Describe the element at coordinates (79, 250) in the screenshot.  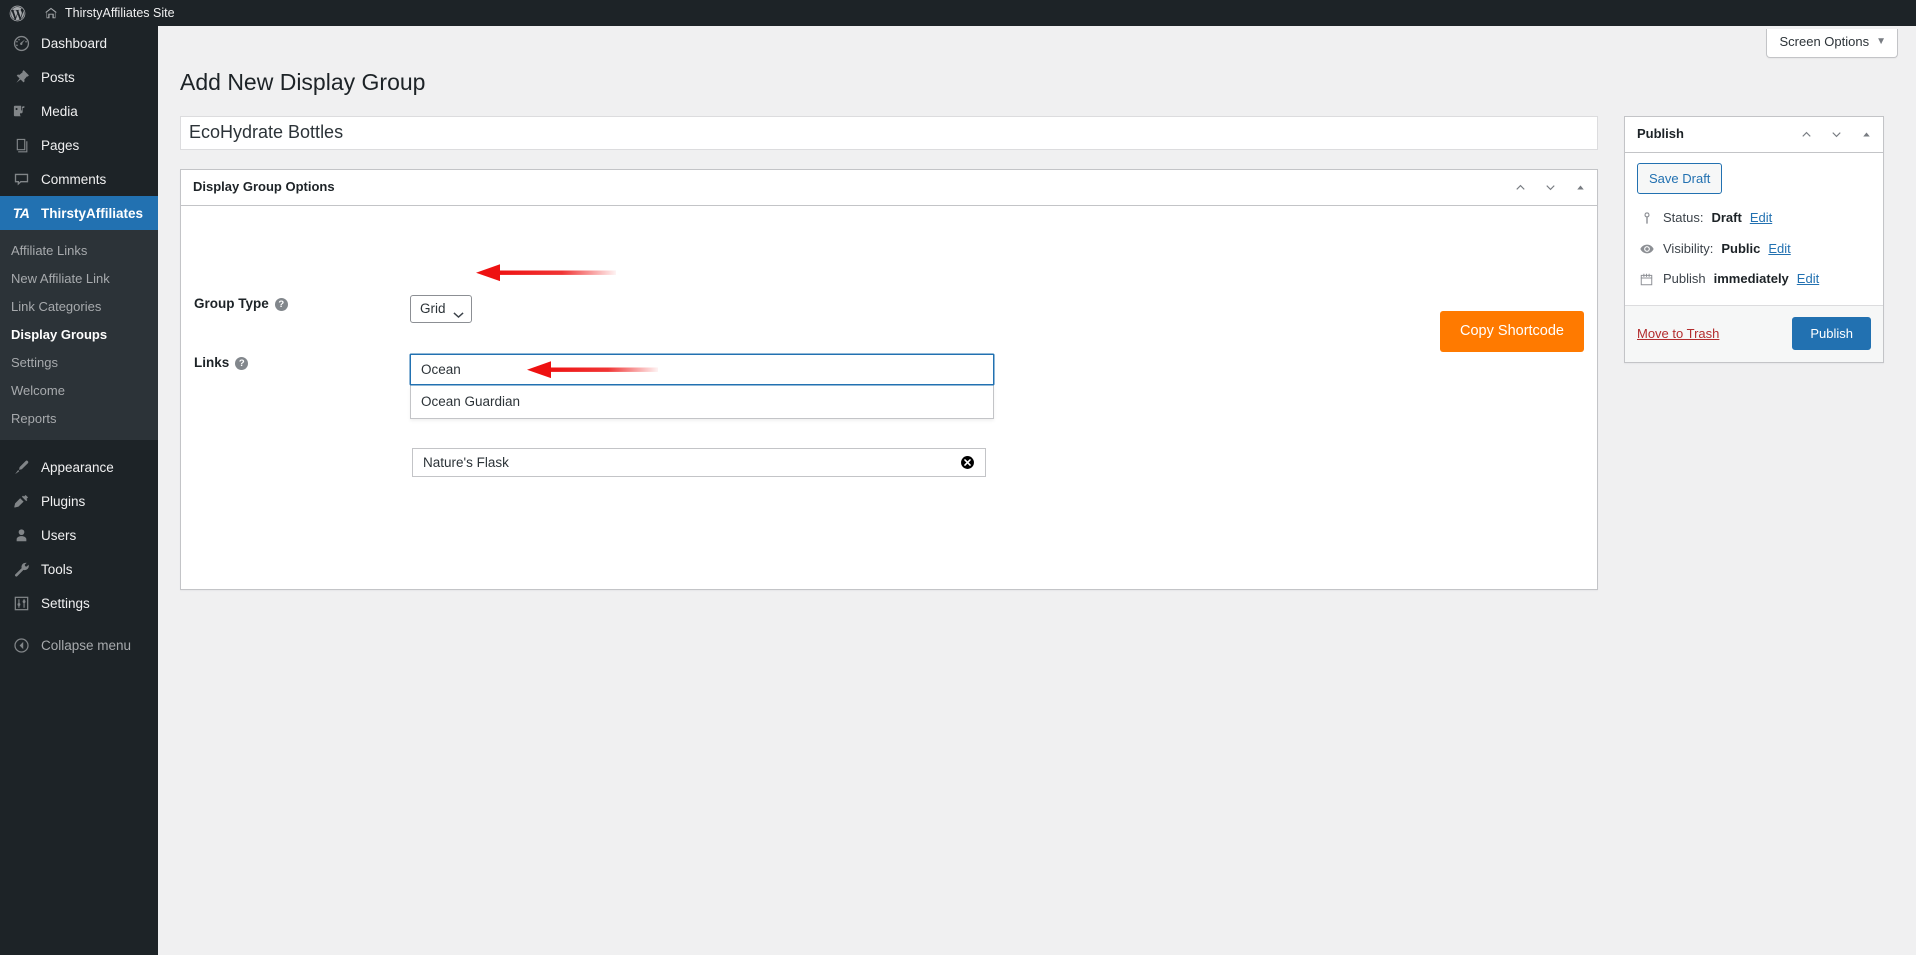
I see `sidebar-item-affiliate-links: Affiliate Links` at that location.